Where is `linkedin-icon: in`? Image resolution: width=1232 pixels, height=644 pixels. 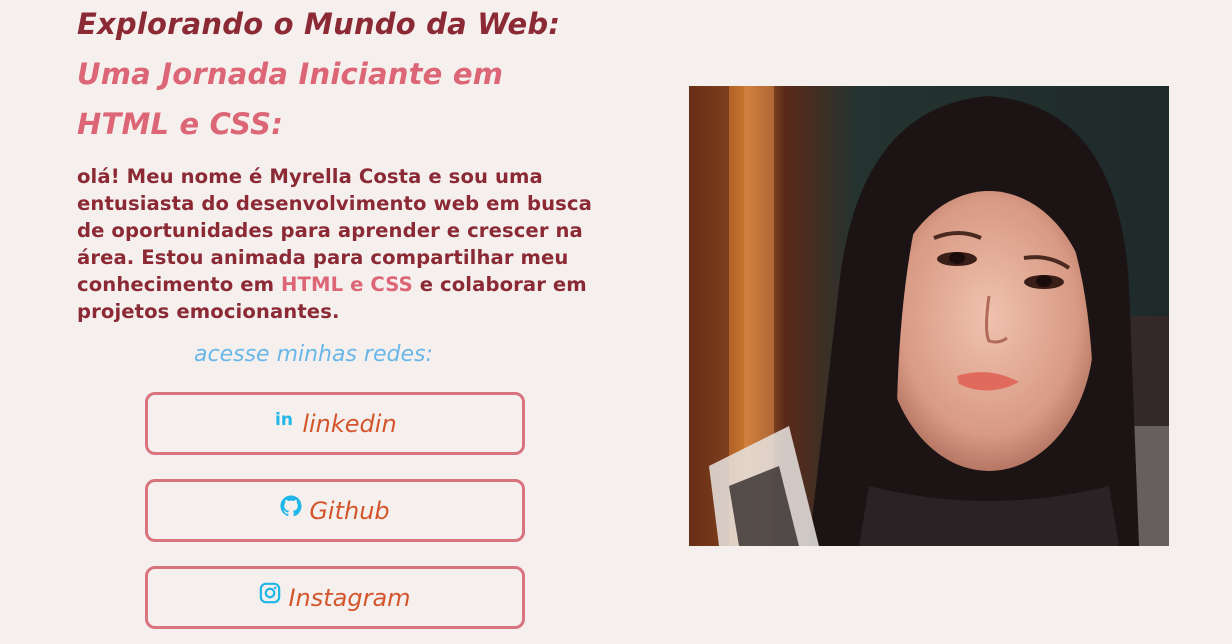 linkedin-icon: in is located at coordinates (284, 419).